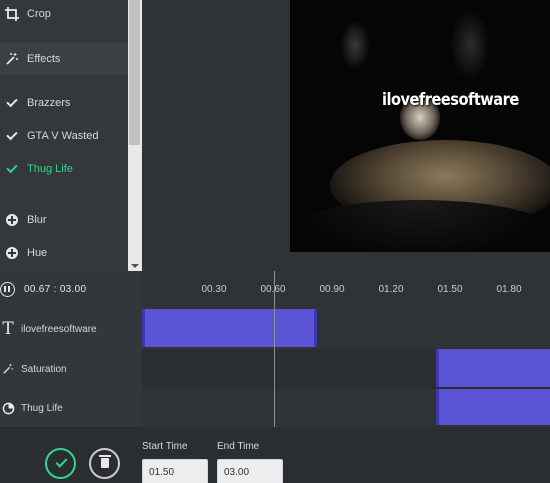 This screenshot has width=550, height=483. I want to click on sidebar-item-label: Blur, so click(37, 220).